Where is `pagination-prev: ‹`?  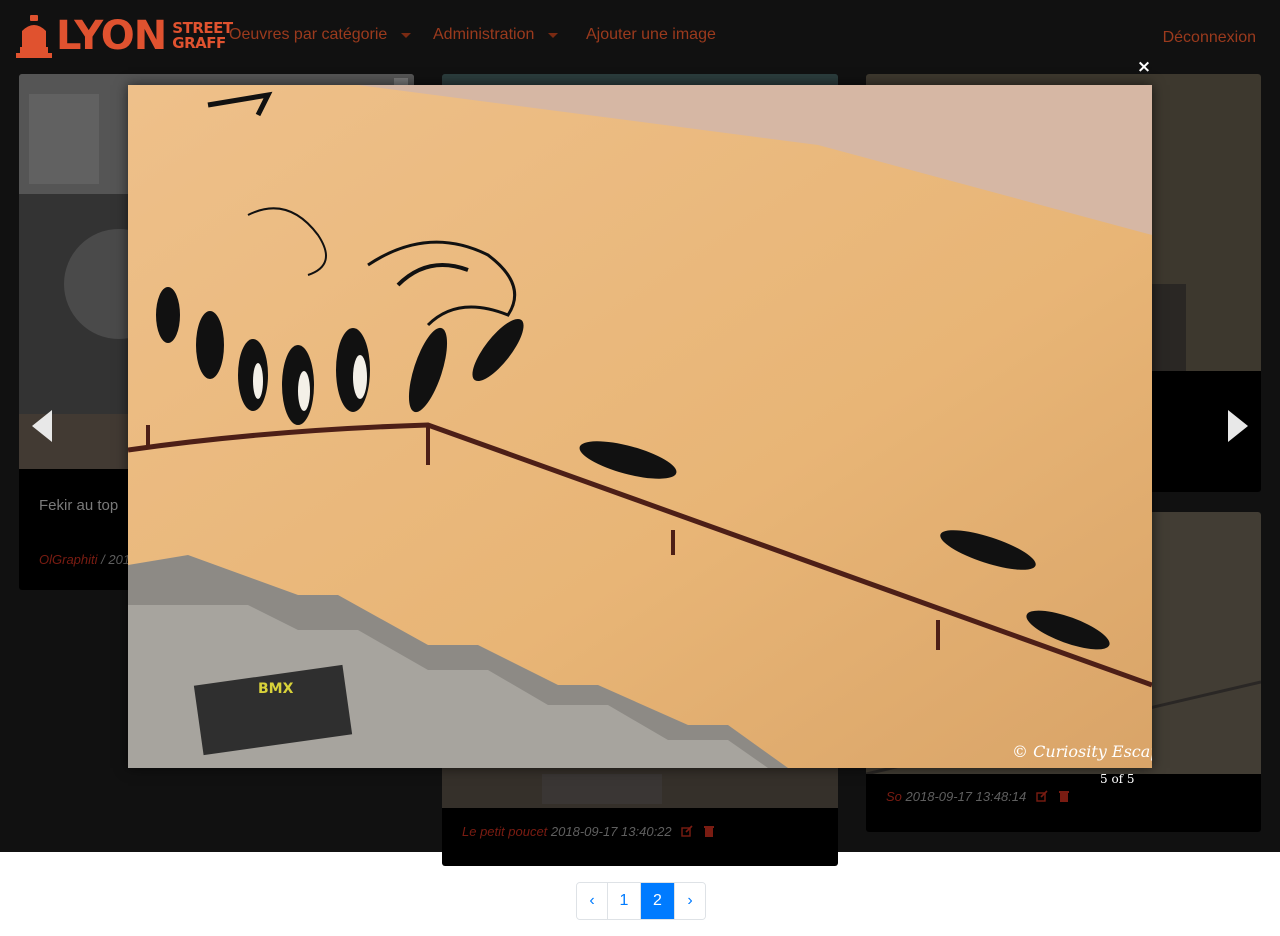
pagination-prev: ‹ is located at coordinates (592, 901).